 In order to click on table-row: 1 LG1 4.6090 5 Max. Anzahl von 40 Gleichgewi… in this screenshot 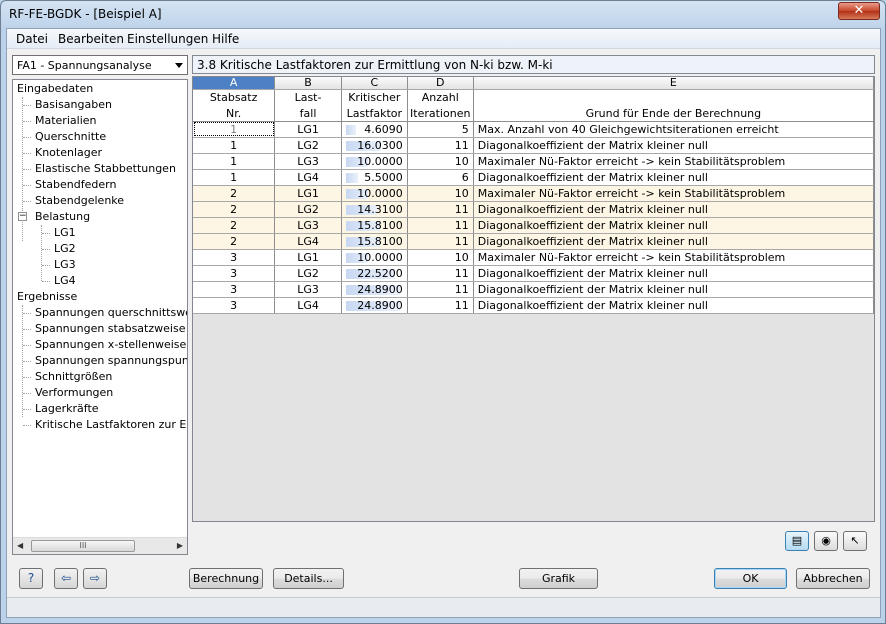, I will do `click(533, 129)`.